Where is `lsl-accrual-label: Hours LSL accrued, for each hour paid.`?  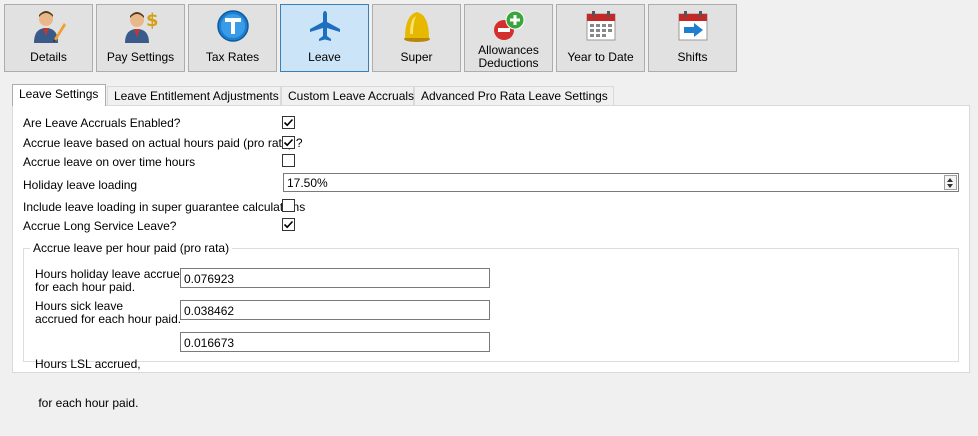
lsl-accrual-label: Hours LSL accrued, for each hour paid. is located at coordinates (88, 384).